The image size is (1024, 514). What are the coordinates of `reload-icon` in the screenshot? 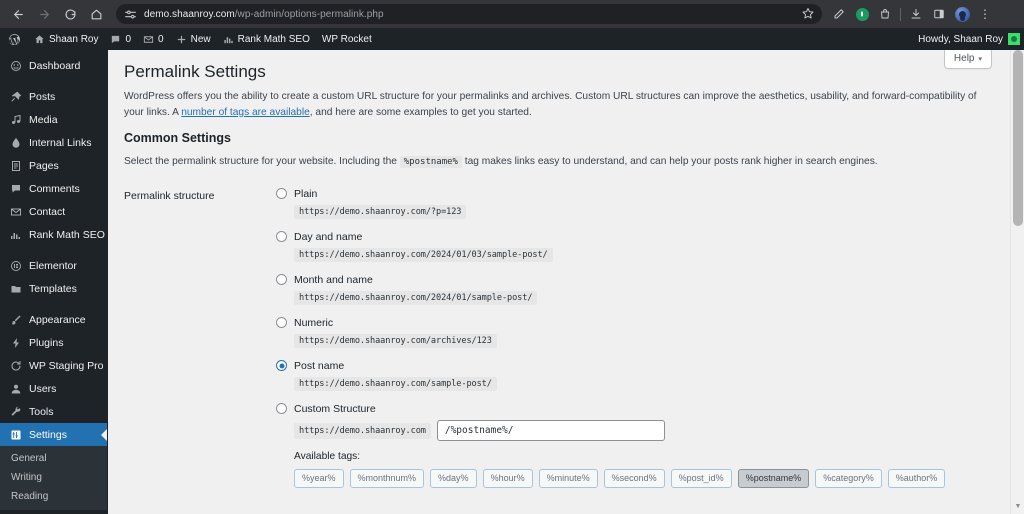 It's located at (70, 14).